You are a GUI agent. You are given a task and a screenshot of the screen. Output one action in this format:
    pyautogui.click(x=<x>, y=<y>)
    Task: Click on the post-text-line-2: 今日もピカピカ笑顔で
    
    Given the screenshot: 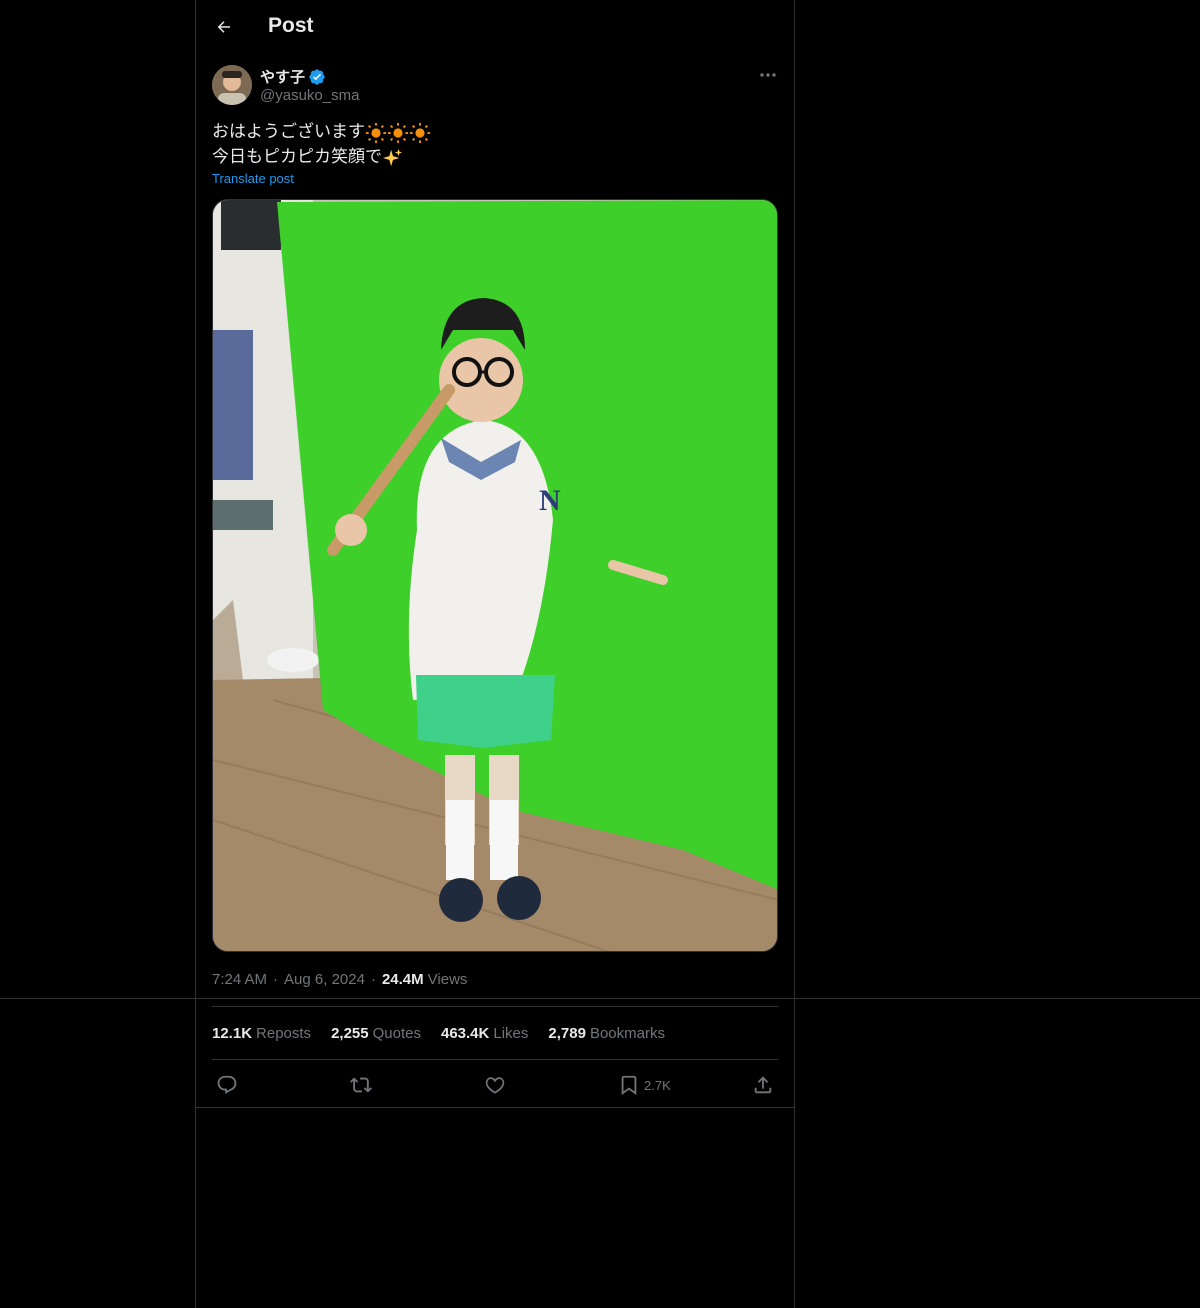 What is the action you would take?
    pyautogui.click(x=297, y=157)
    